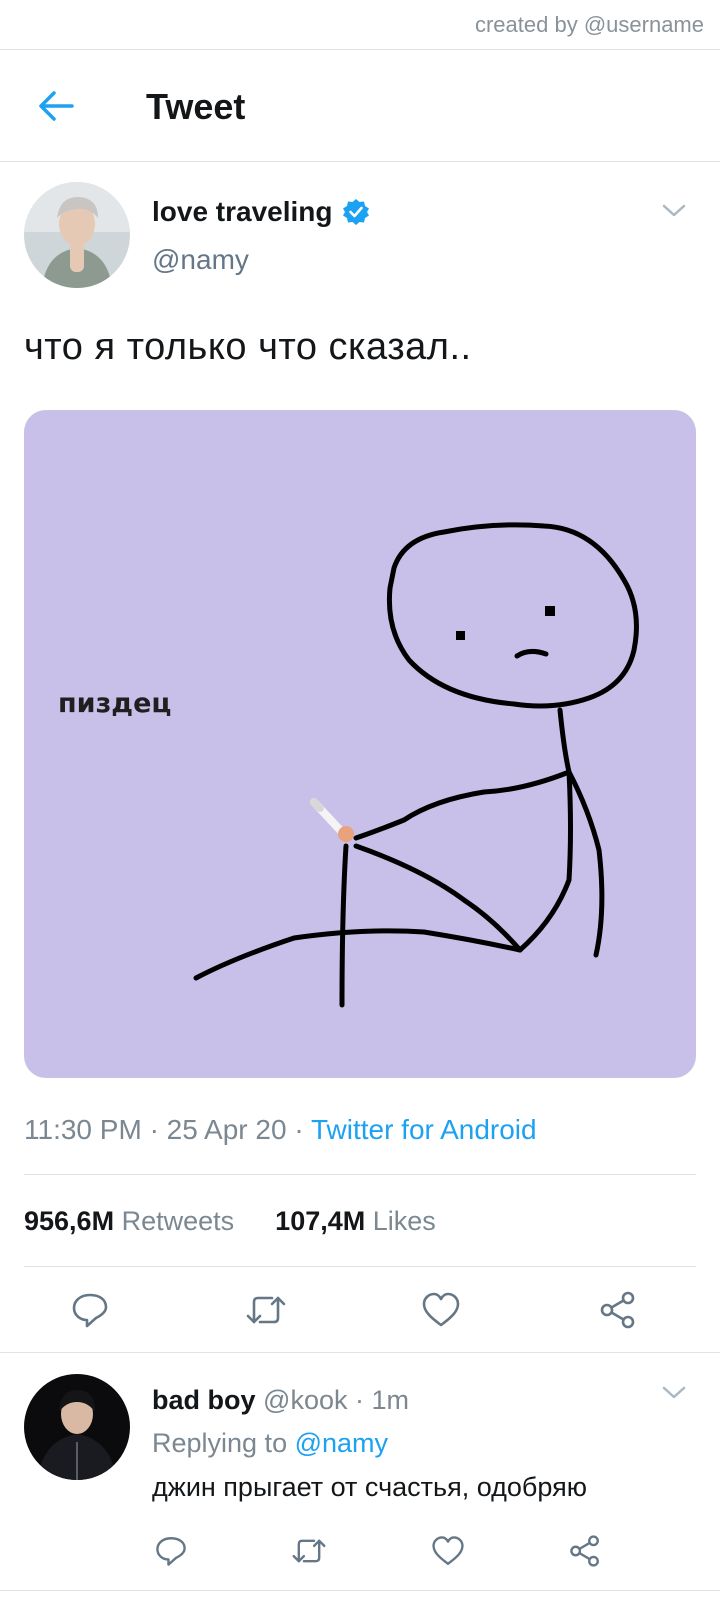 This screenshot has height=1600, width=720. What do you see at coordinates (309, 1551) in the screenshot?
I see `reply-retweet-icon` at bounding box center [309, 1551].